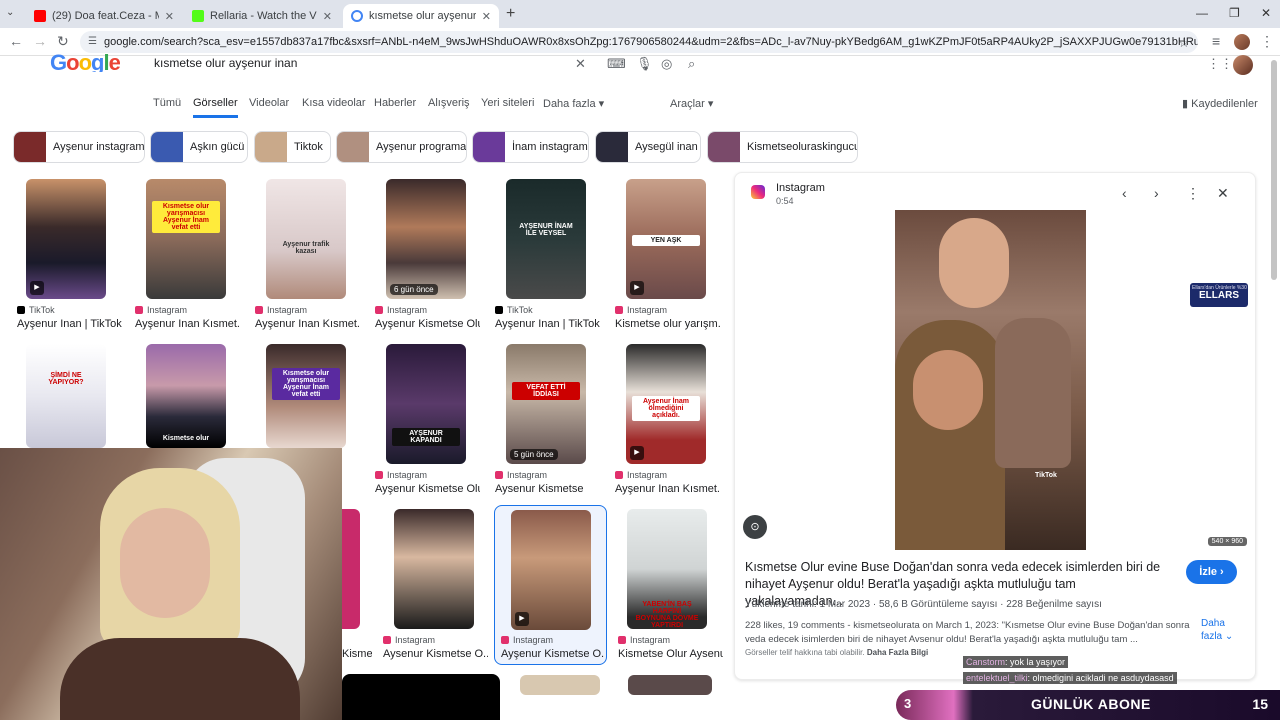  Describe the element at coordinates (530, 147) in the screenshot. I see `chip-inam-instagram: İnam instagram` at that location.